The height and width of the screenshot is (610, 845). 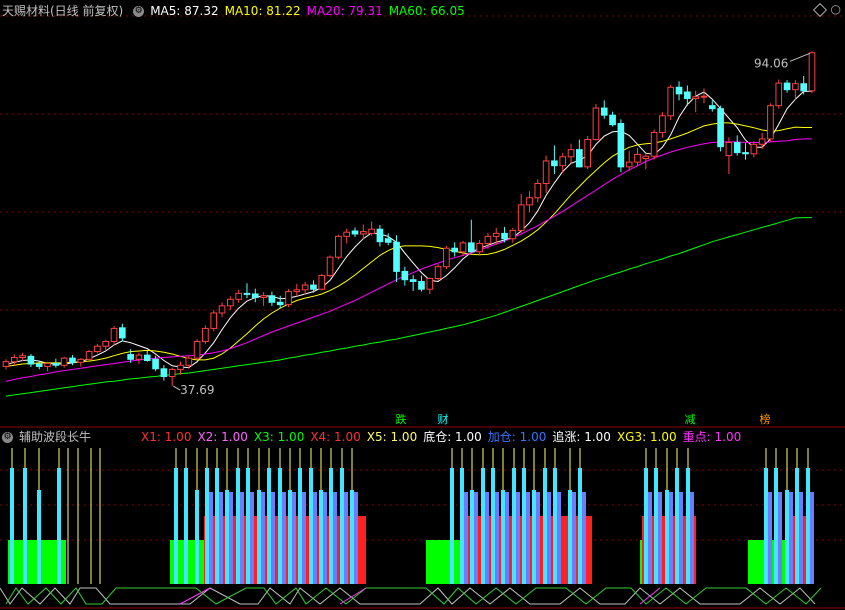 What do you see at coordinates (771, 63) in the screenshot?
I see `high-price-label: 94.06` at bounding box center [771, 63].